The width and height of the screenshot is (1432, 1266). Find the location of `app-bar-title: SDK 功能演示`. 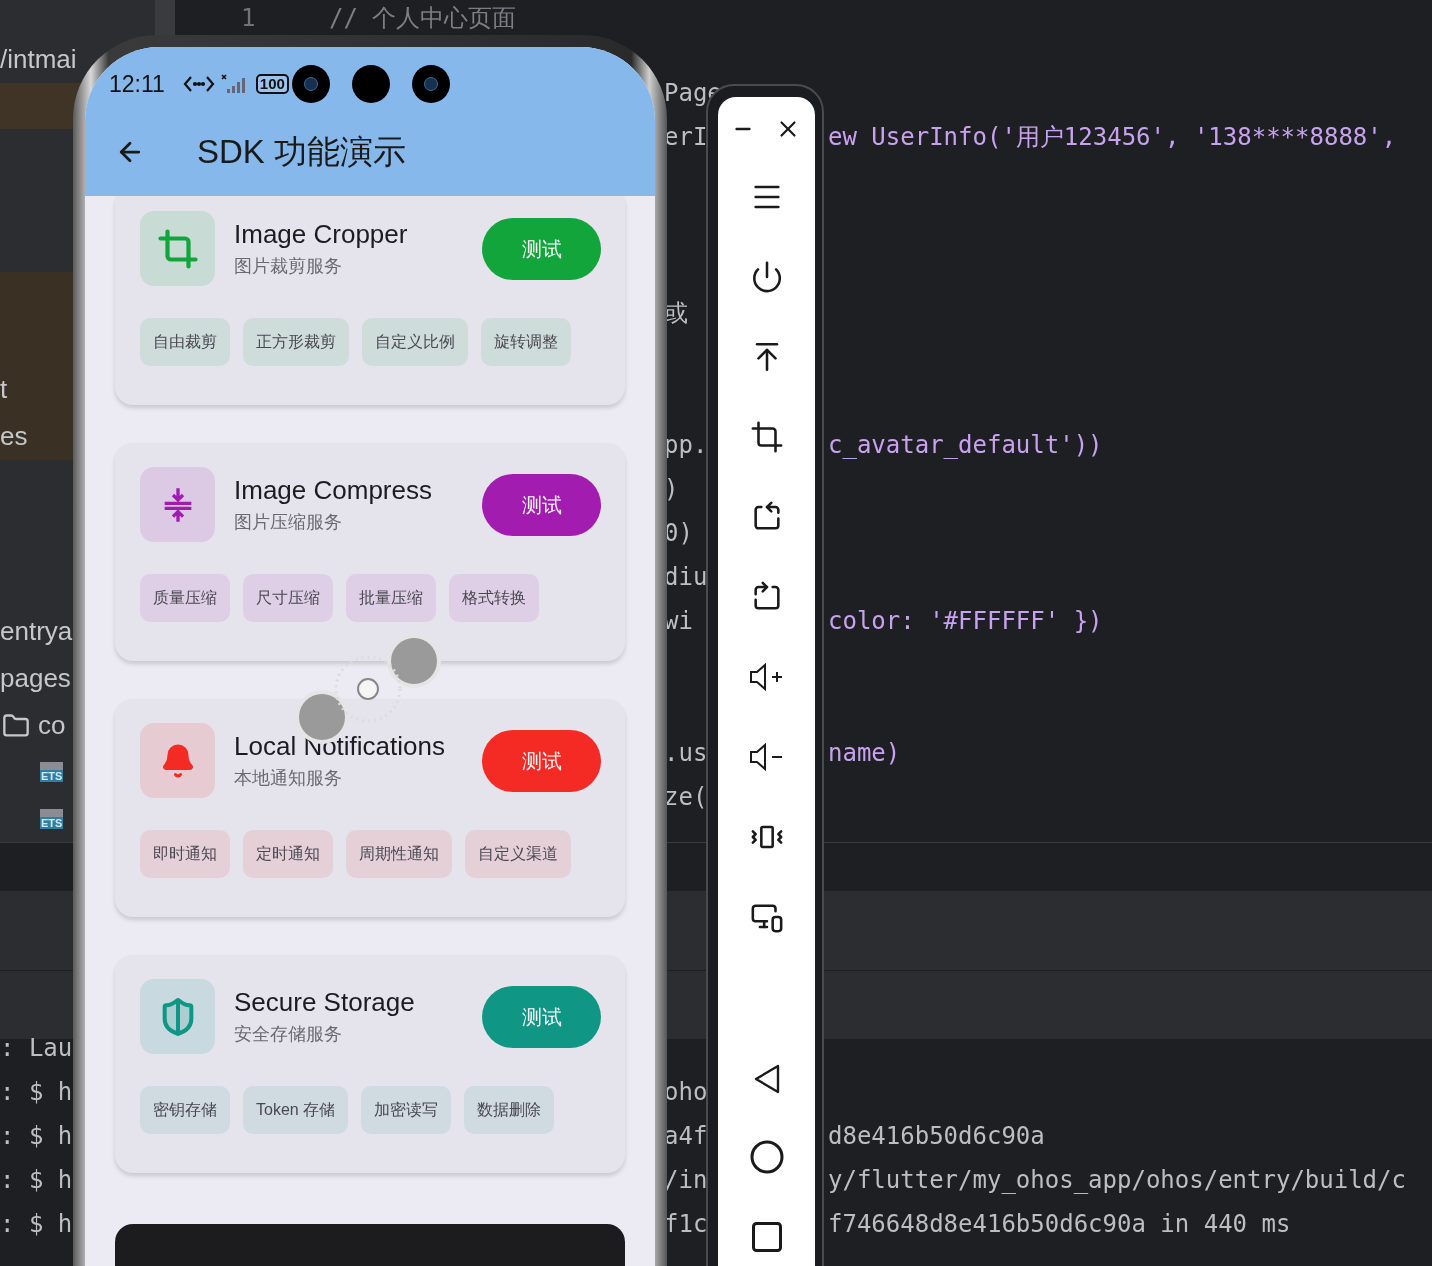

app-bar-title: SDK 功能演示 is located at coordinates (302, 152).